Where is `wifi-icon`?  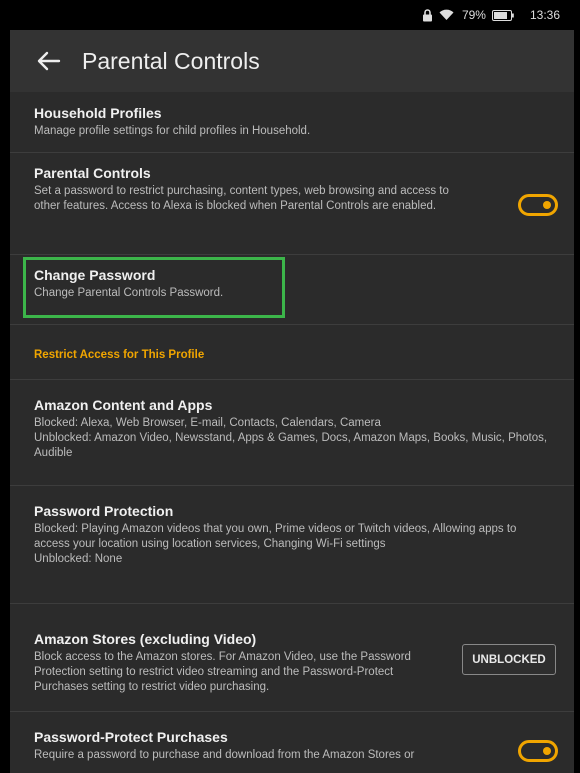 wifi-icon is located at coordinates (446, 15).